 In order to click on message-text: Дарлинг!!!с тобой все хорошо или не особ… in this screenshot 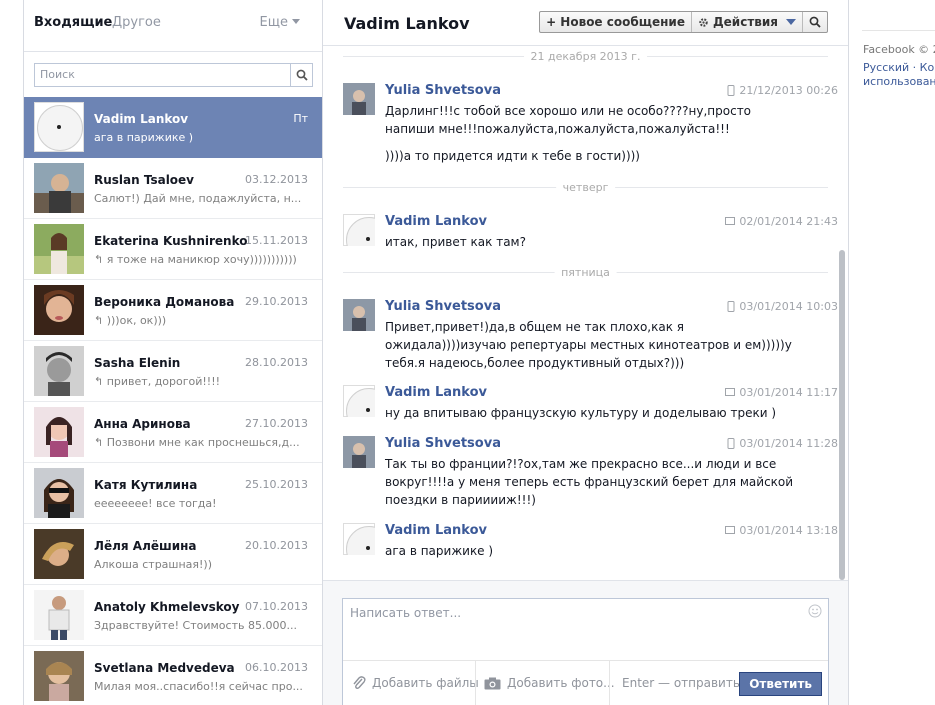, I will do `click(568, 120)`.